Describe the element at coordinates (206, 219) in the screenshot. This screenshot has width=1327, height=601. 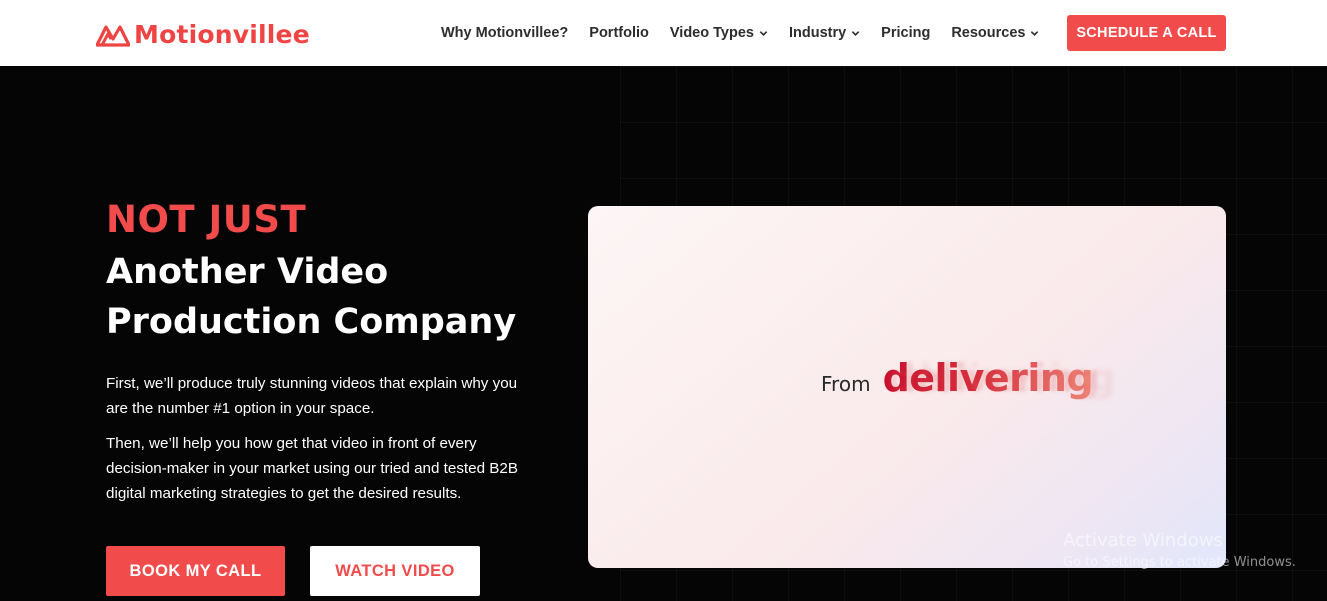
I see `headline-highlight: NOT JUST` at that location.